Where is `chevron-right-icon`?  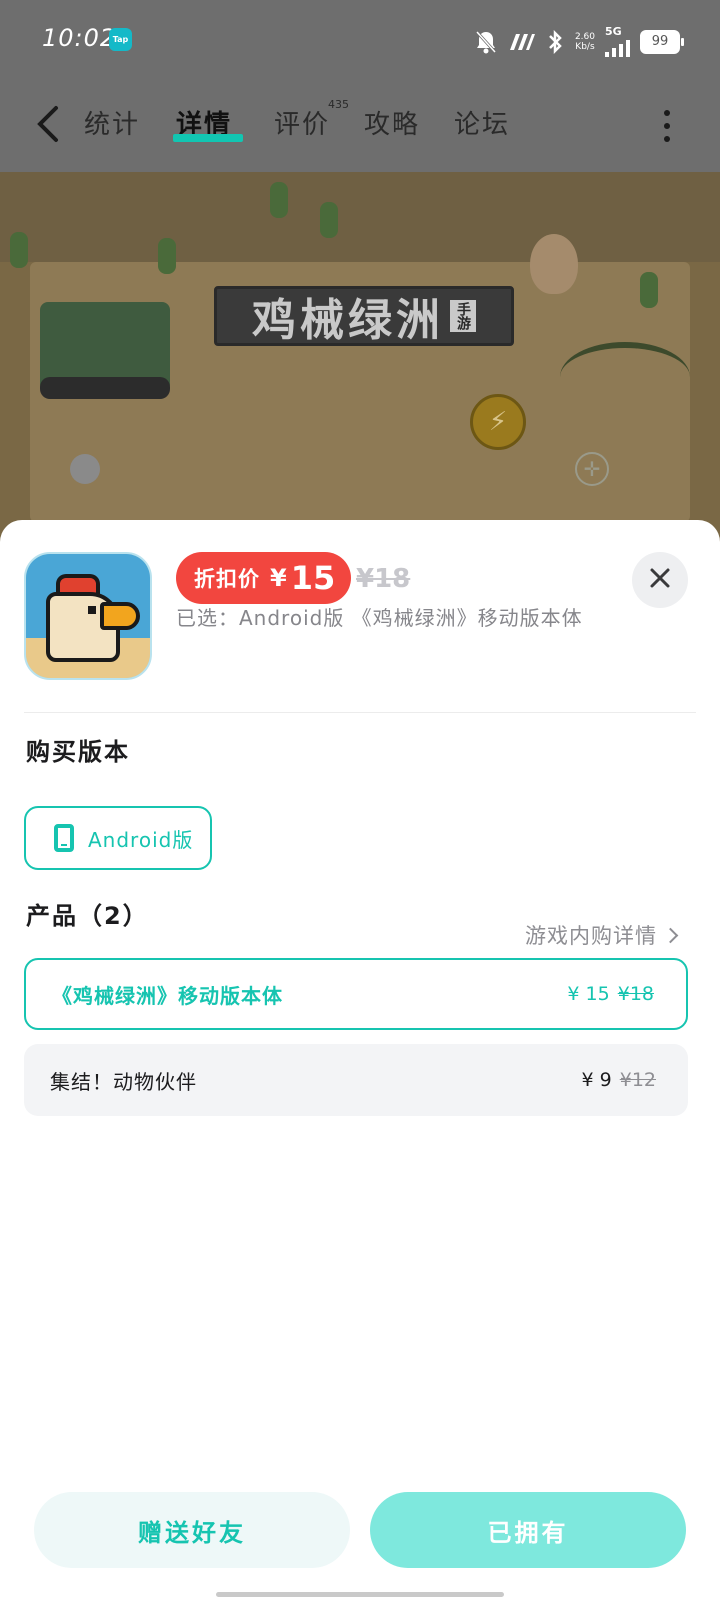
chevron-right-icon is located at coordinates (670, 935).